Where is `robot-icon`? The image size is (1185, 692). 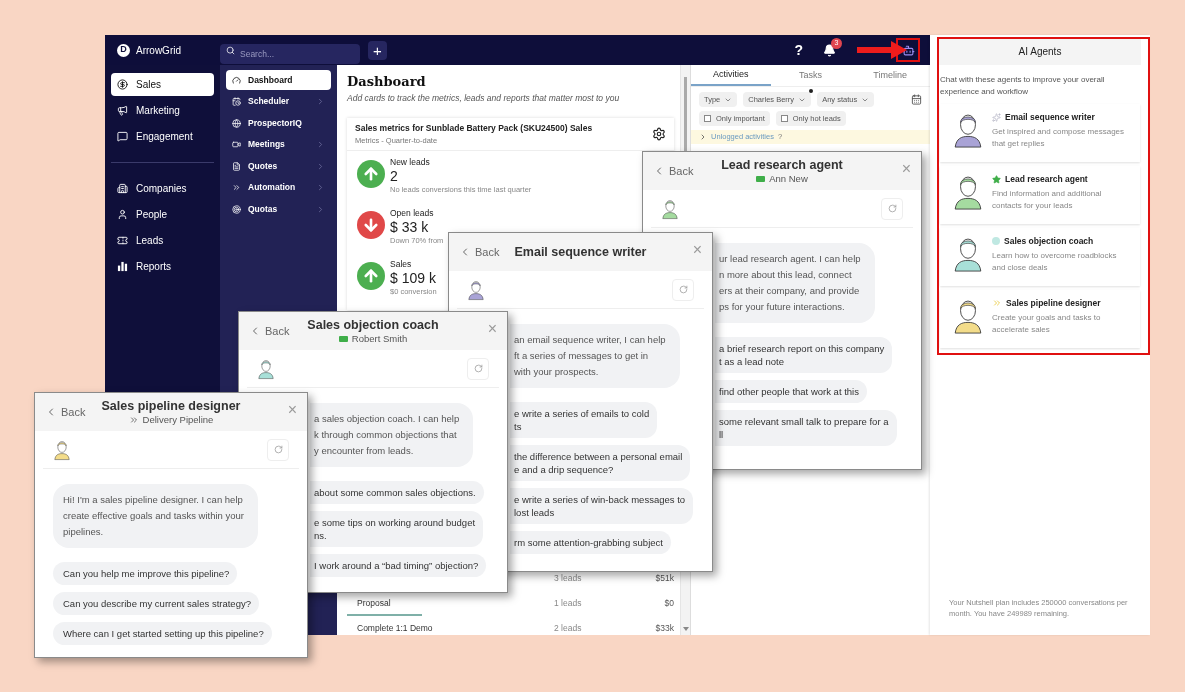 robot-icon is located at coordinates (908, 50).